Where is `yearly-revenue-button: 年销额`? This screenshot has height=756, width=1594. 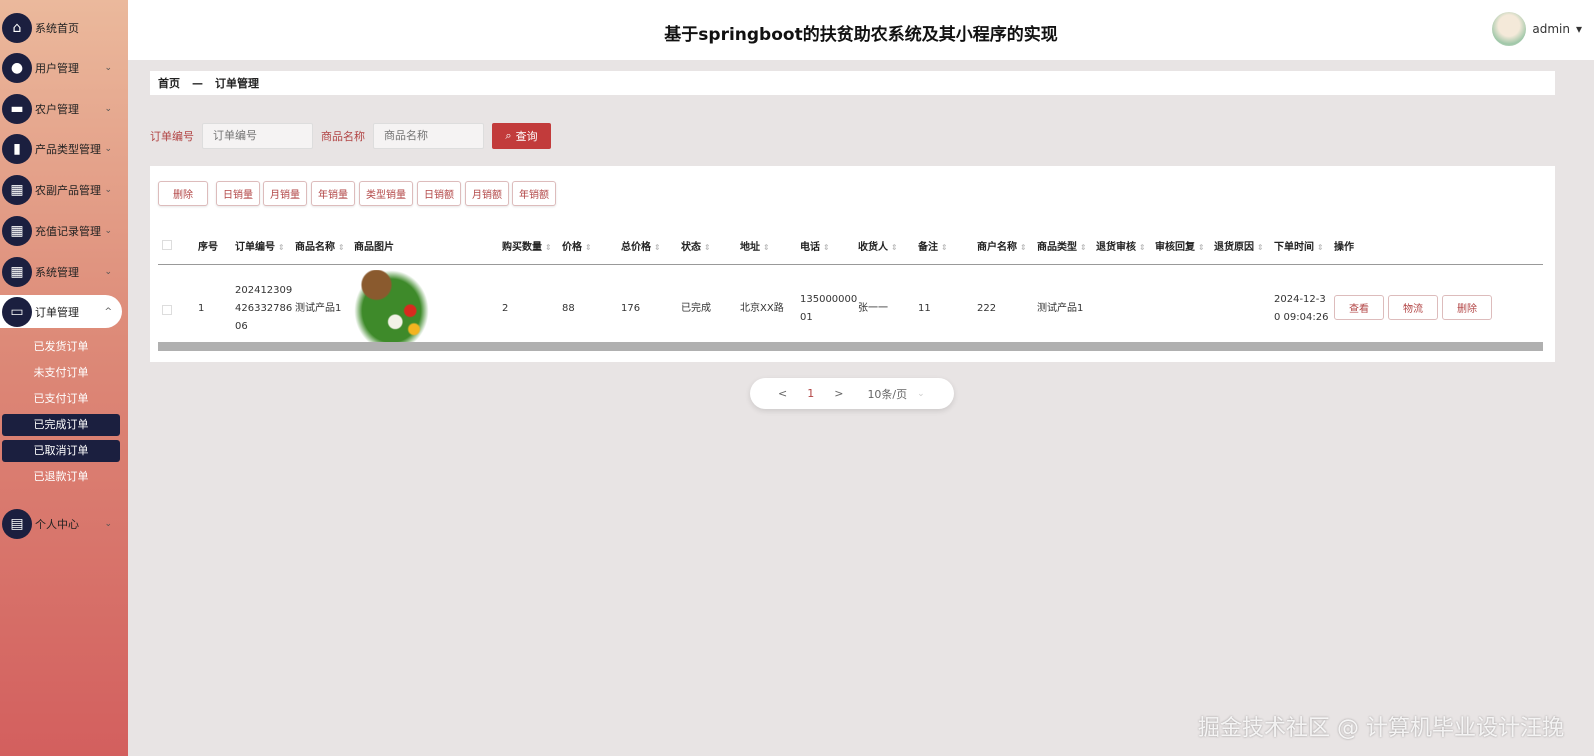 yearly-revenue-button: 年销额 is located at coordinates (534, 193).